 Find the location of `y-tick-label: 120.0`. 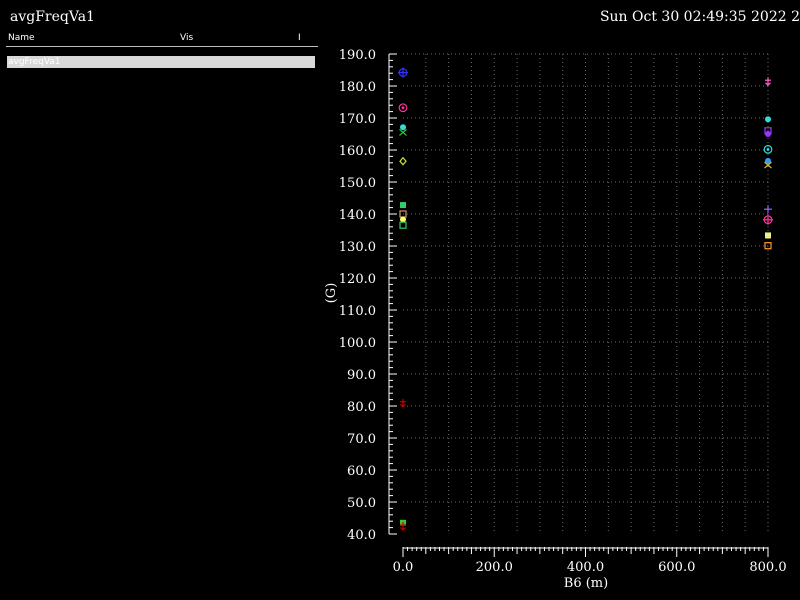

y-tick-label: 120.0 is located at coordinates (357, 279).